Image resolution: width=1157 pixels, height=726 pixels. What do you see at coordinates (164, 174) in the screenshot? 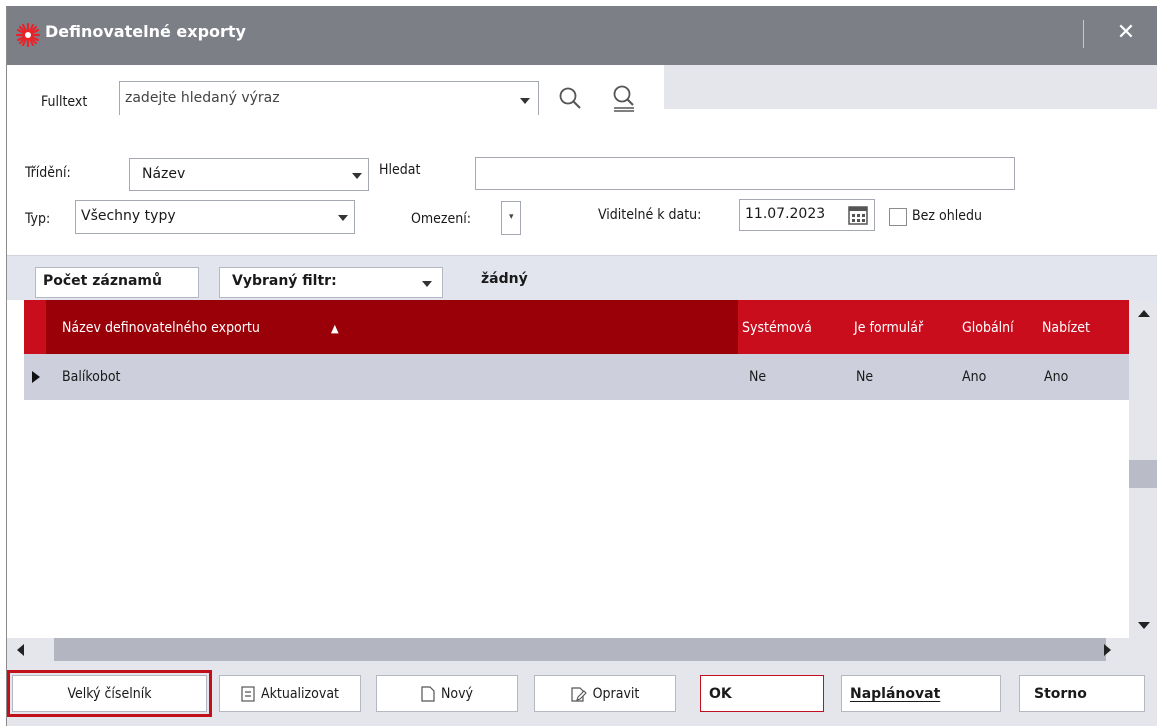
I see `sort-value: Název` at bounding box center [164, 174].